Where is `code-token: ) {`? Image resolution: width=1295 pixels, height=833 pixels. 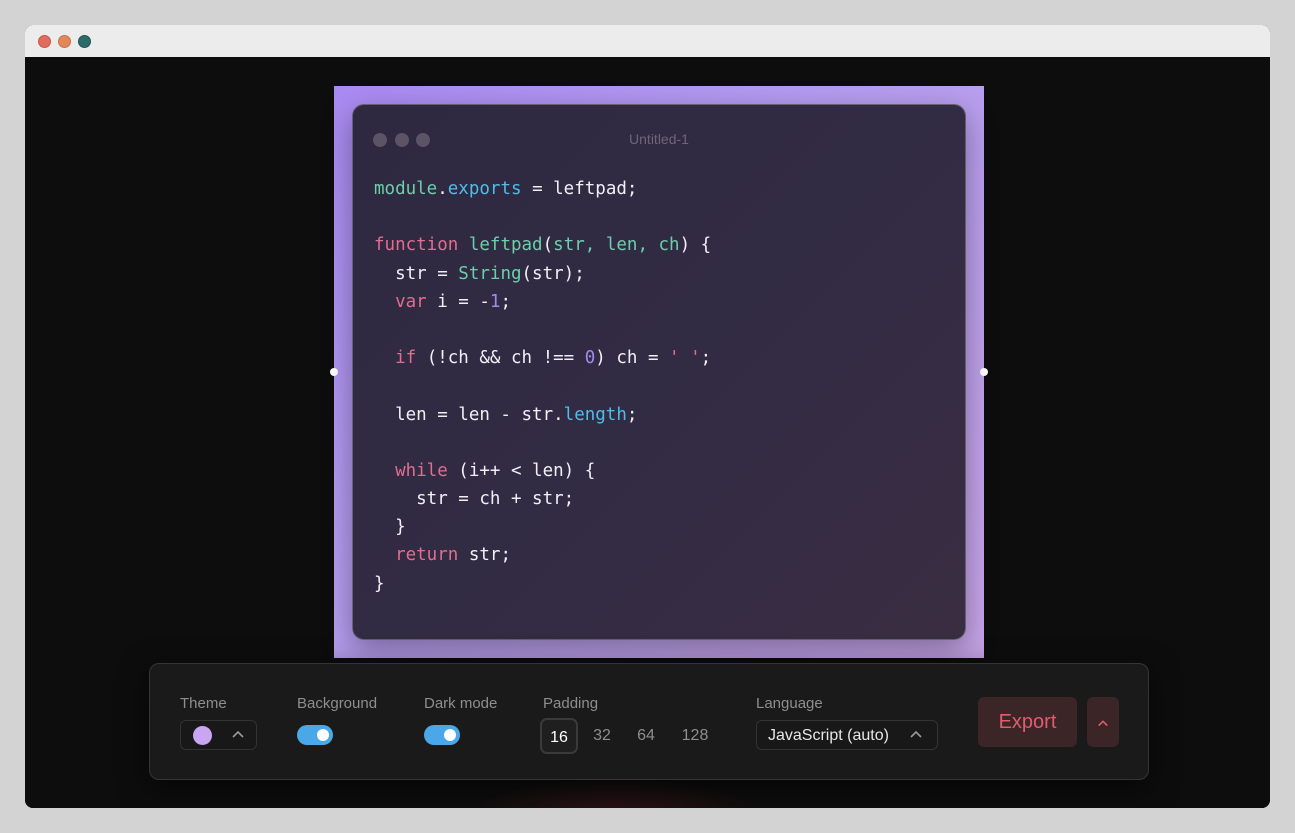
code-token: ) { is located at coordinates (695, 245).